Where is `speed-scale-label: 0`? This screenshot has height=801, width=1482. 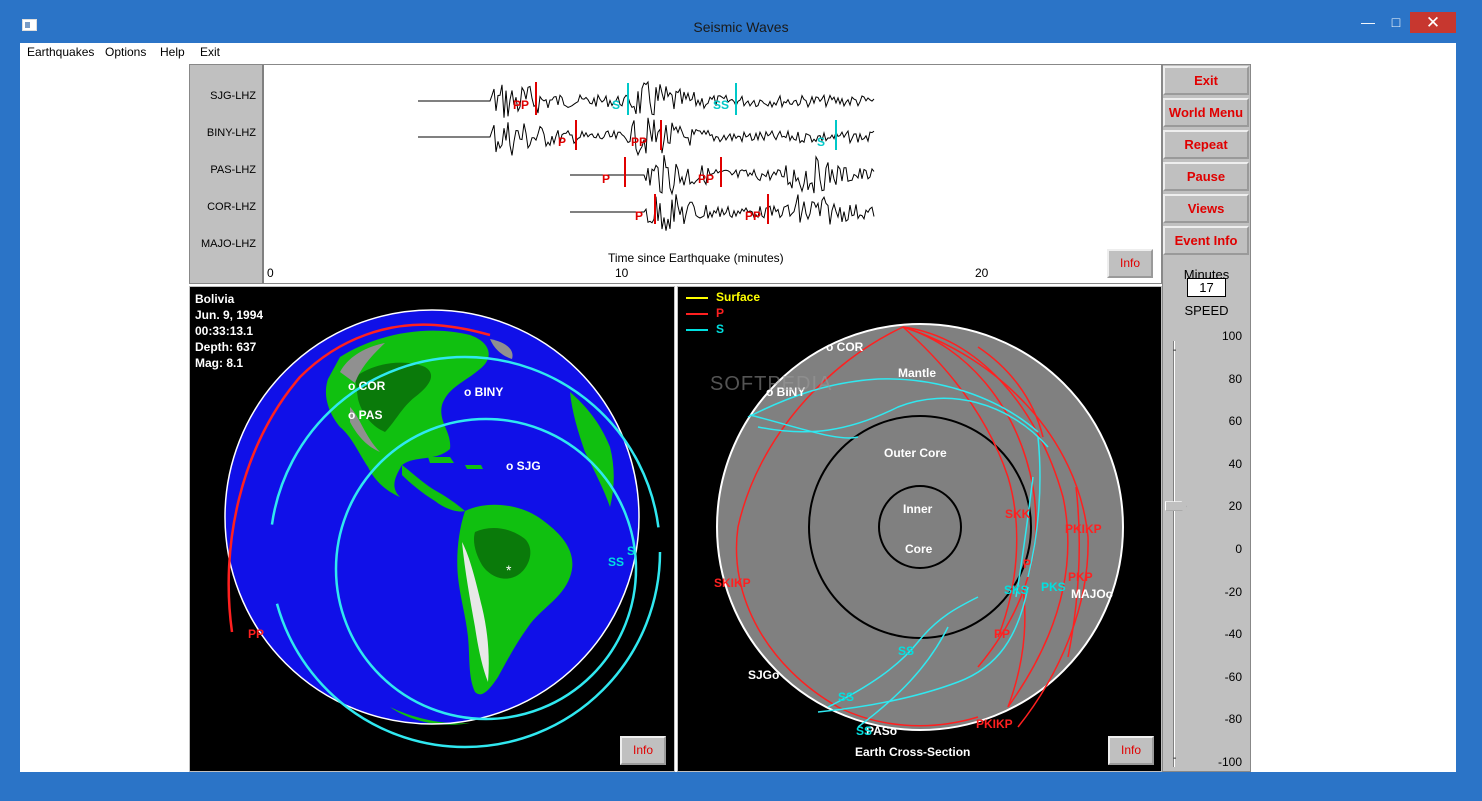 speed-scale-label: 0 is located at coordinates (1238, 549).